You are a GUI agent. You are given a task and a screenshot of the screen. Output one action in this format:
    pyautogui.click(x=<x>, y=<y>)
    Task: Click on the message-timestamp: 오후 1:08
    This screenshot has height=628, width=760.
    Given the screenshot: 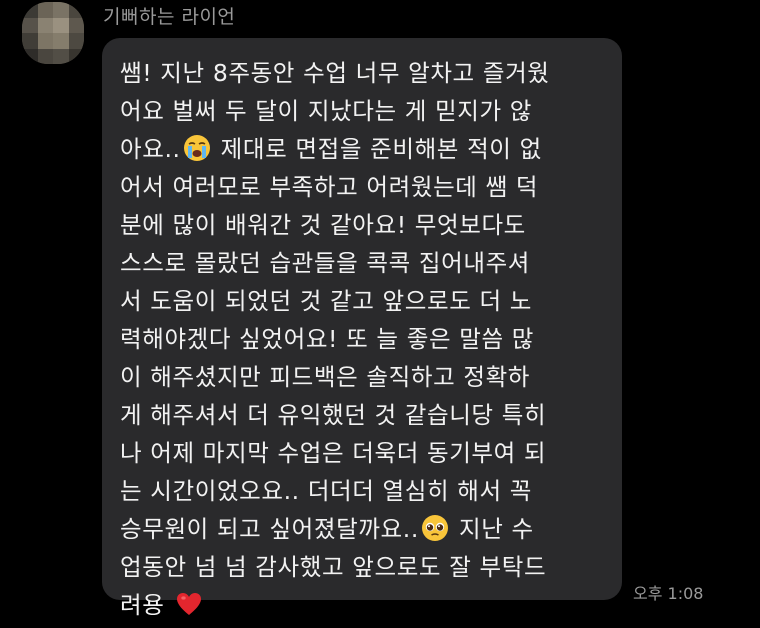 What is the action you would take?
    pyautogui.click(x=668, y=593)
    